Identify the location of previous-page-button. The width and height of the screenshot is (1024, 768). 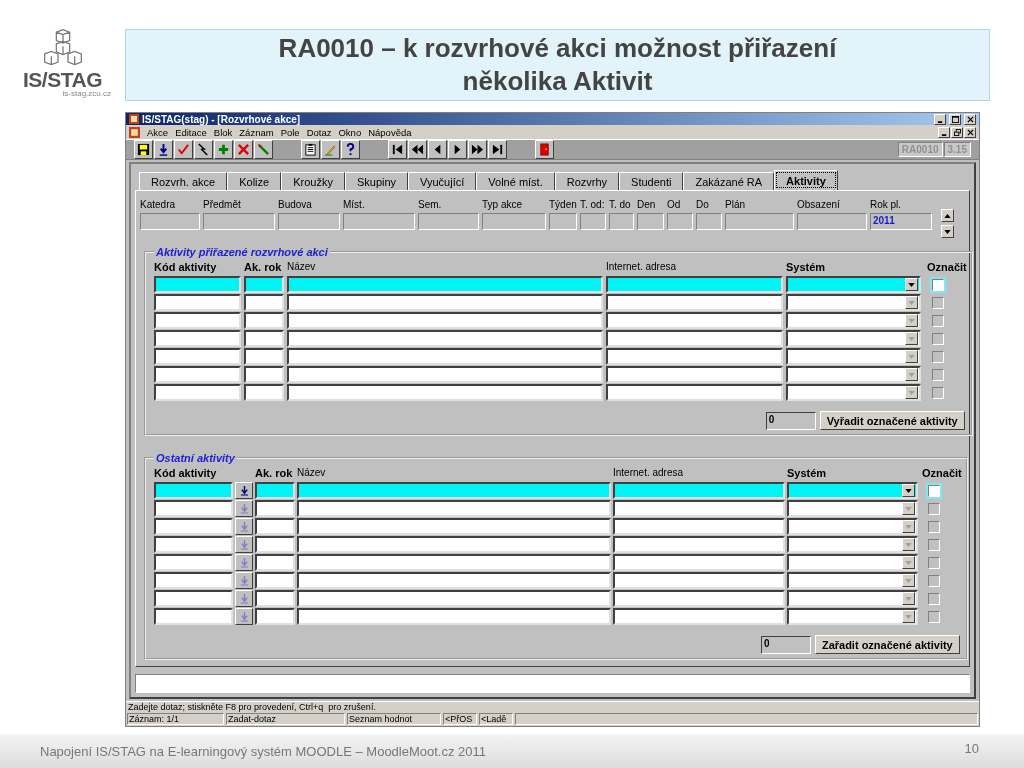
(417, 150).